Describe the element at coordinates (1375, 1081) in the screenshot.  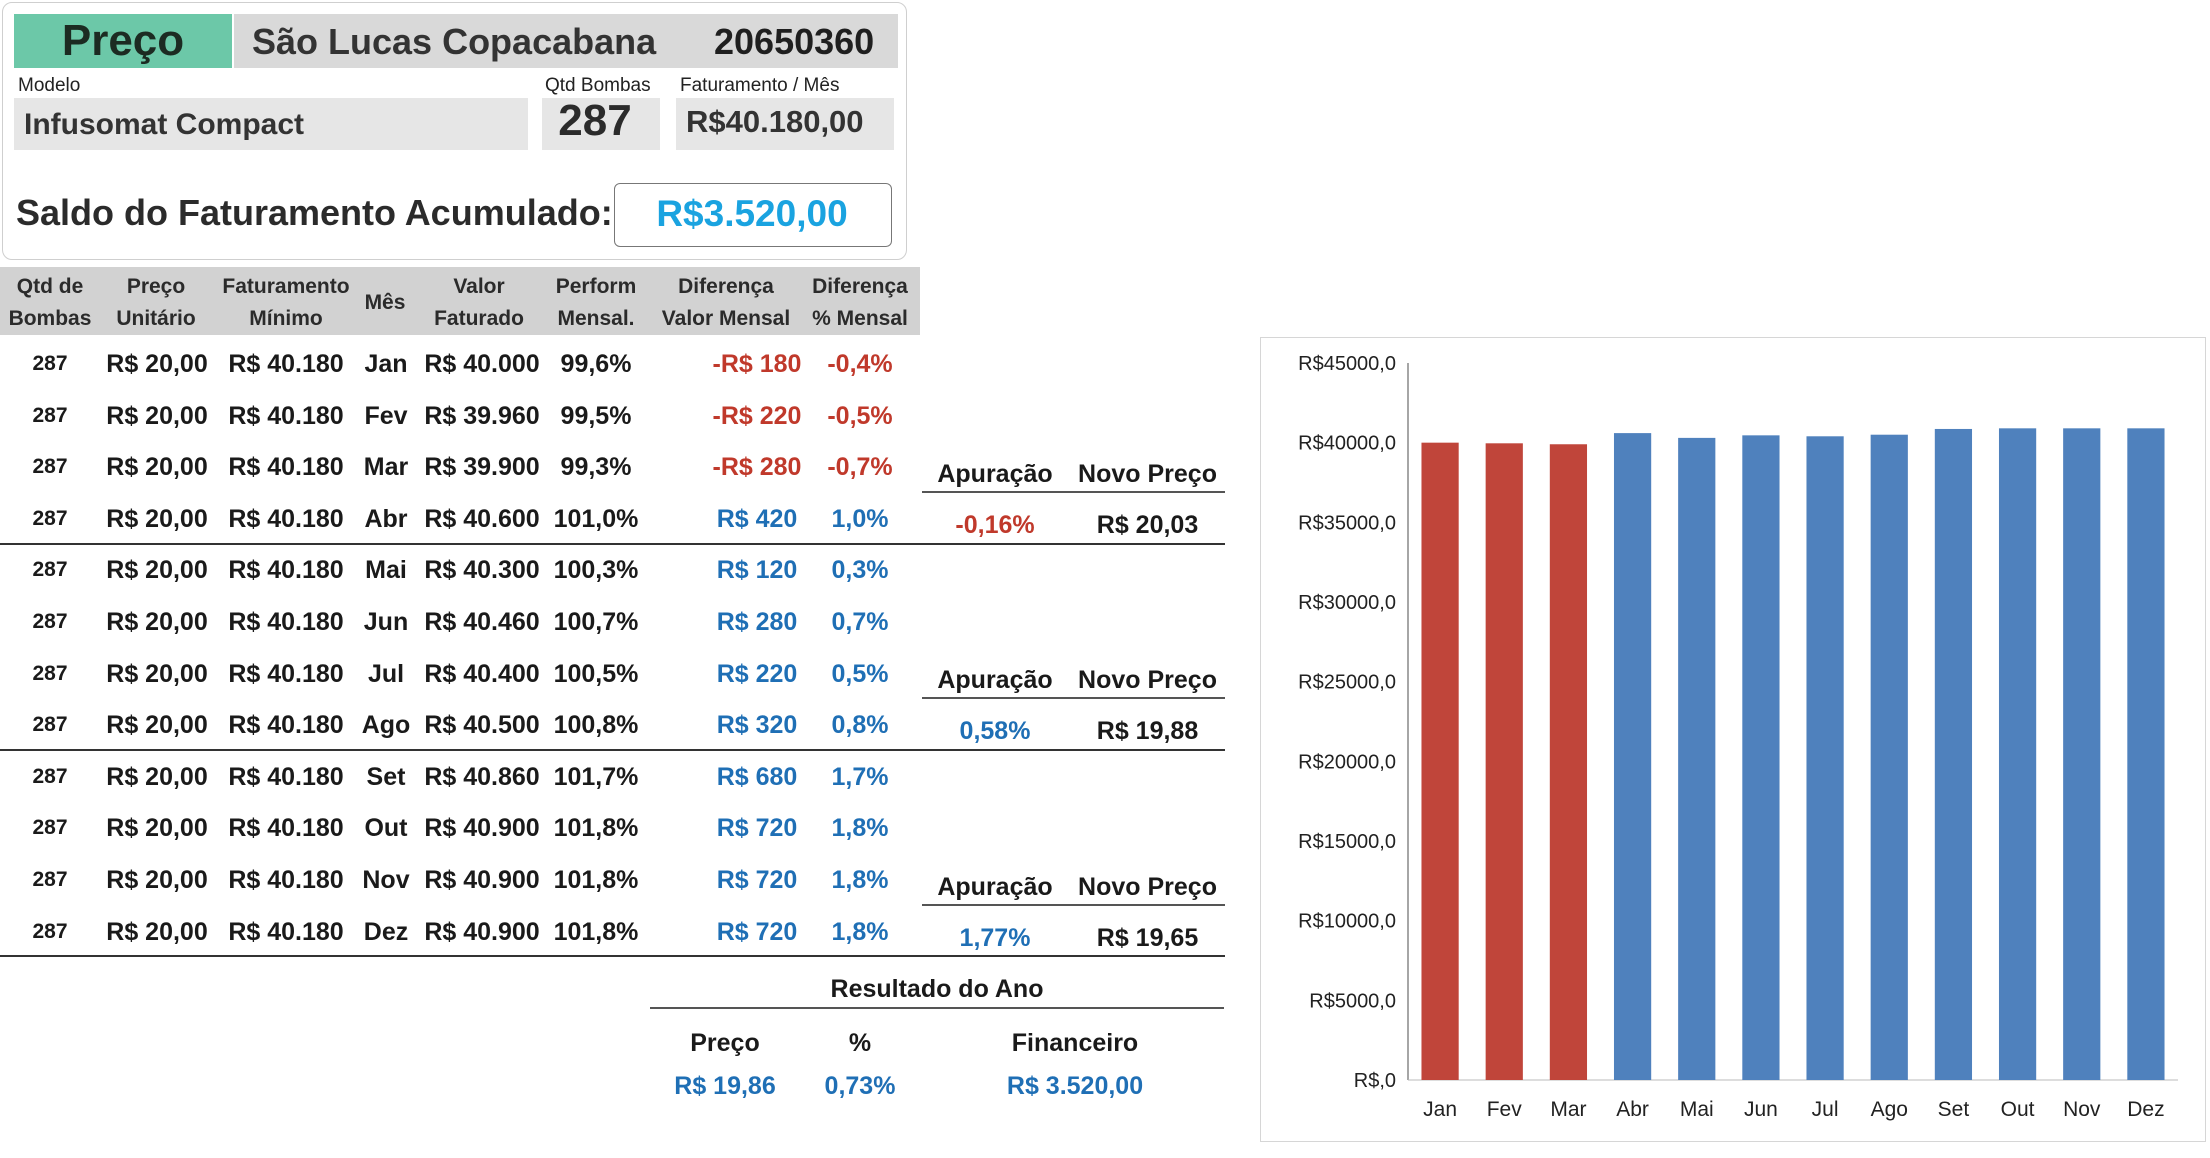
I see `y-tick-label: R$,0` at that location.